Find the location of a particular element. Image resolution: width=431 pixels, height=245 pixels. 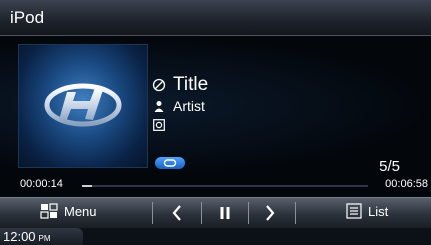

person-icon is located at coordinates (159, 106).